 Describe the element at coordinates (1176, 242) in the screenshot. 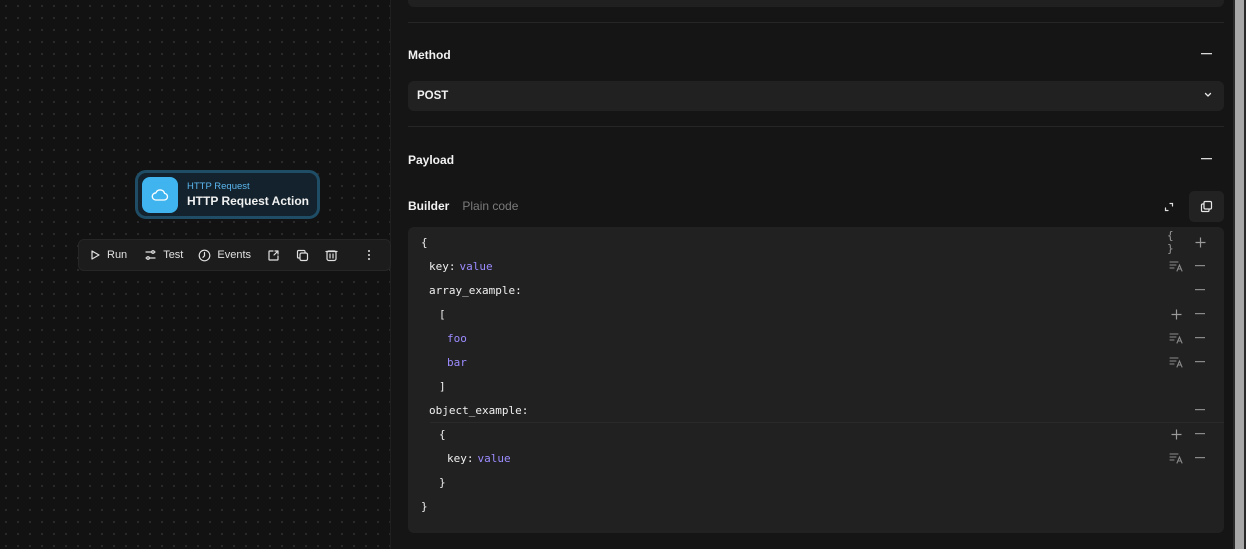

I see `braces-icon: { }` at that location.